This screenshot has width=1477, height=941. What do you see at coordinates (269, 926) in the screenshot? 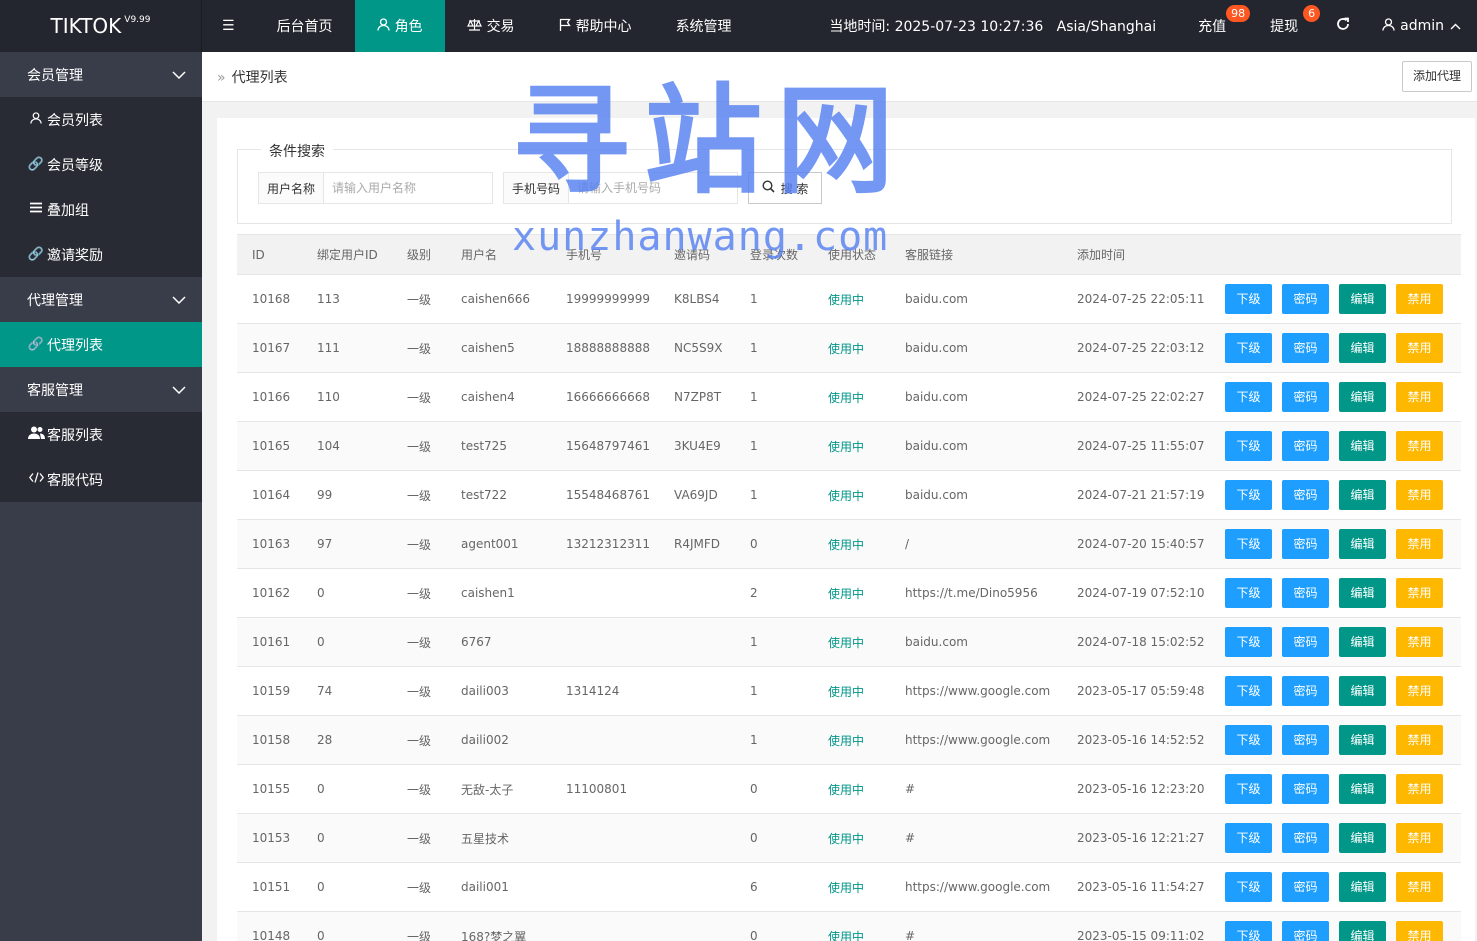
I see `table-cell: 10148` at bounding box center [269, 926].